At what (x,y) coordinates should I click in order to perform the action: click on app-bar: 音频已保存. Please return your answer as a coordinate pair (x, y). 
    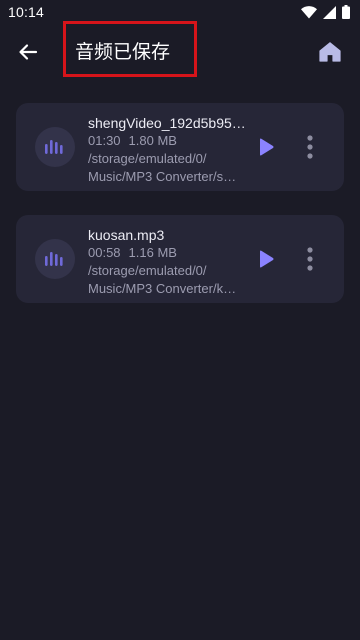
    Looking at the image, I should click on (180, 50).